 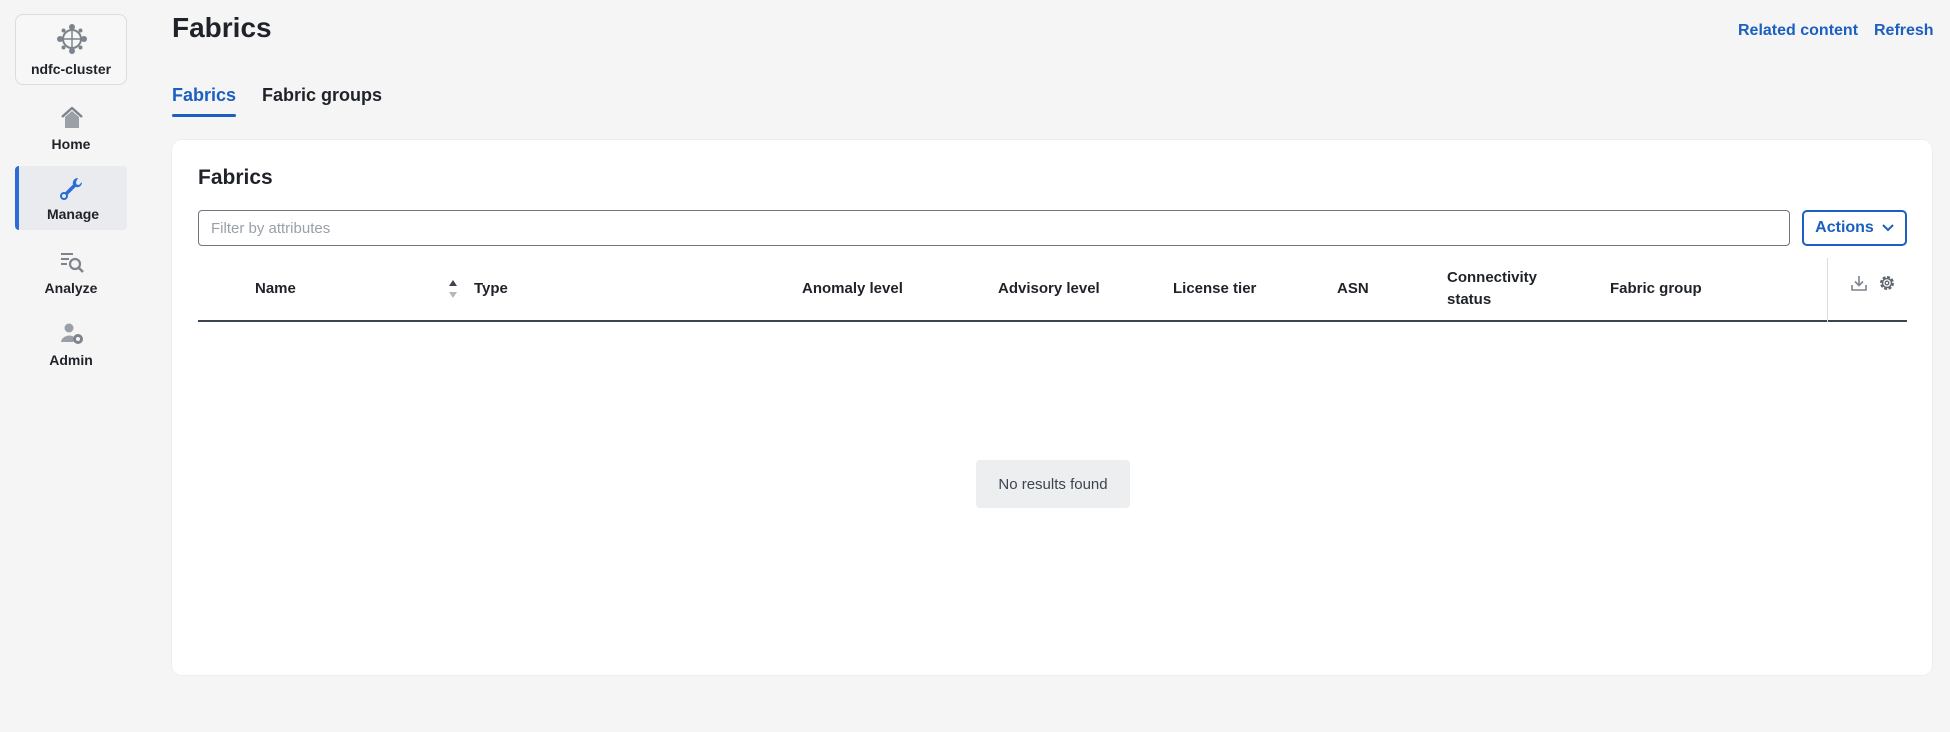 I want to click on sidebar-item-label: Home, so click(x=71, y=144).